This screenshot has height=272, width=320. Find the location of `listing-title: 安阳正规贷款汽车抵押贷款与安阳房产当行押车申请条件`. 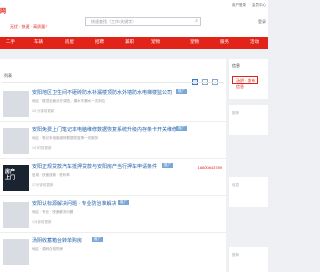

listing-title: 安阳正规贷款汽车抵押贷款与安阳房产当行押车申请条件 is located at coordinates (94, 166).